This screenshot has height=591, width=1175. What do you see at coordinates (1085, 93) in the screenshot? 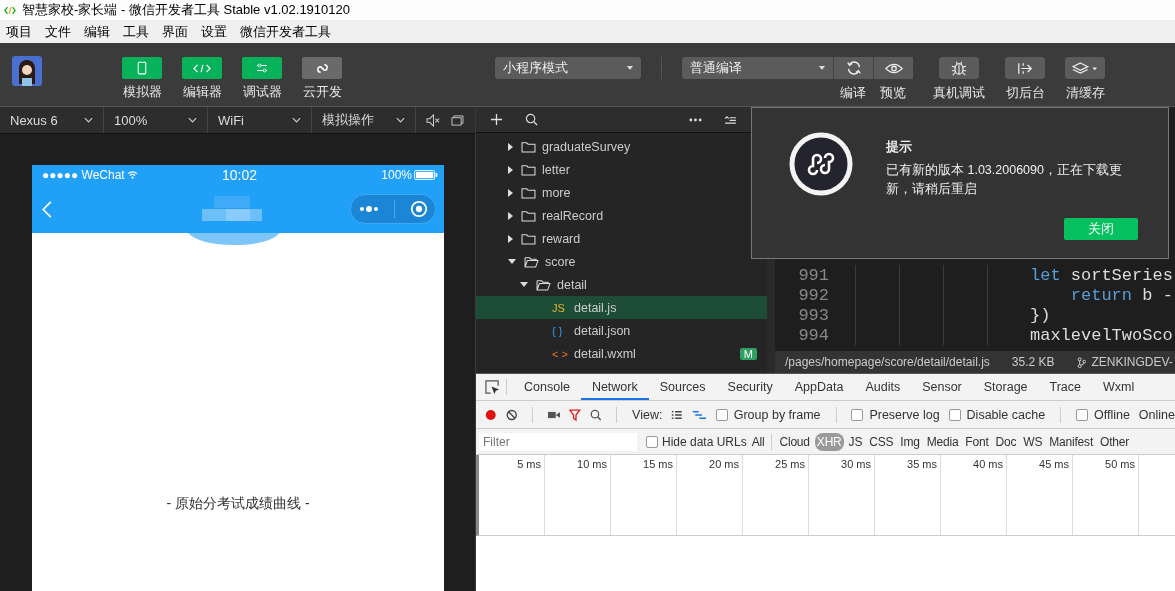
I see `tool-label: 清缓存` at bounding box center [1085, 93].